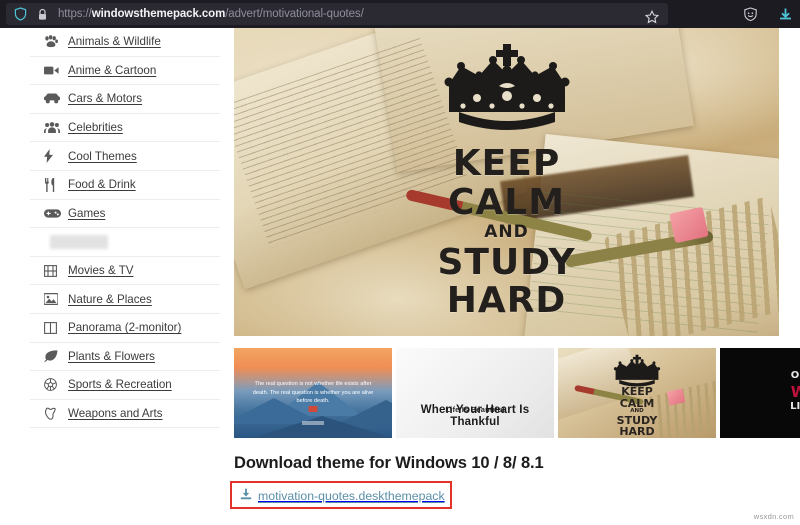 This screenshot has height=525, width=800. Describe the element at coordinates (294, 14) in the screenshot. I see `url-path: /advert/motivational-quotes/` at that location.